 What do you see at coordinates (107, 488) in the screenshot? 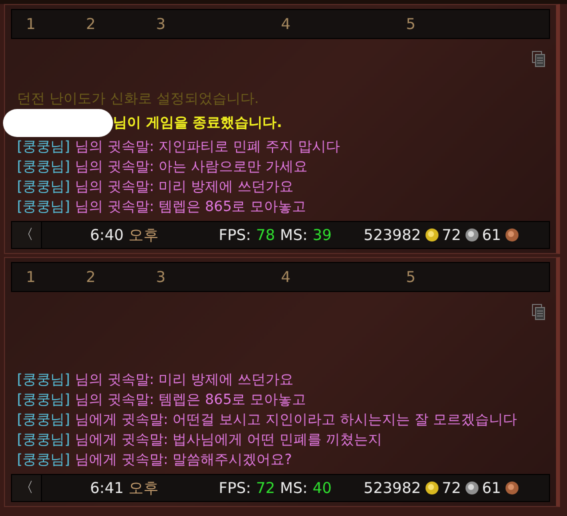
I see `clock-time: 6:41` at bounding box center [107, 488].